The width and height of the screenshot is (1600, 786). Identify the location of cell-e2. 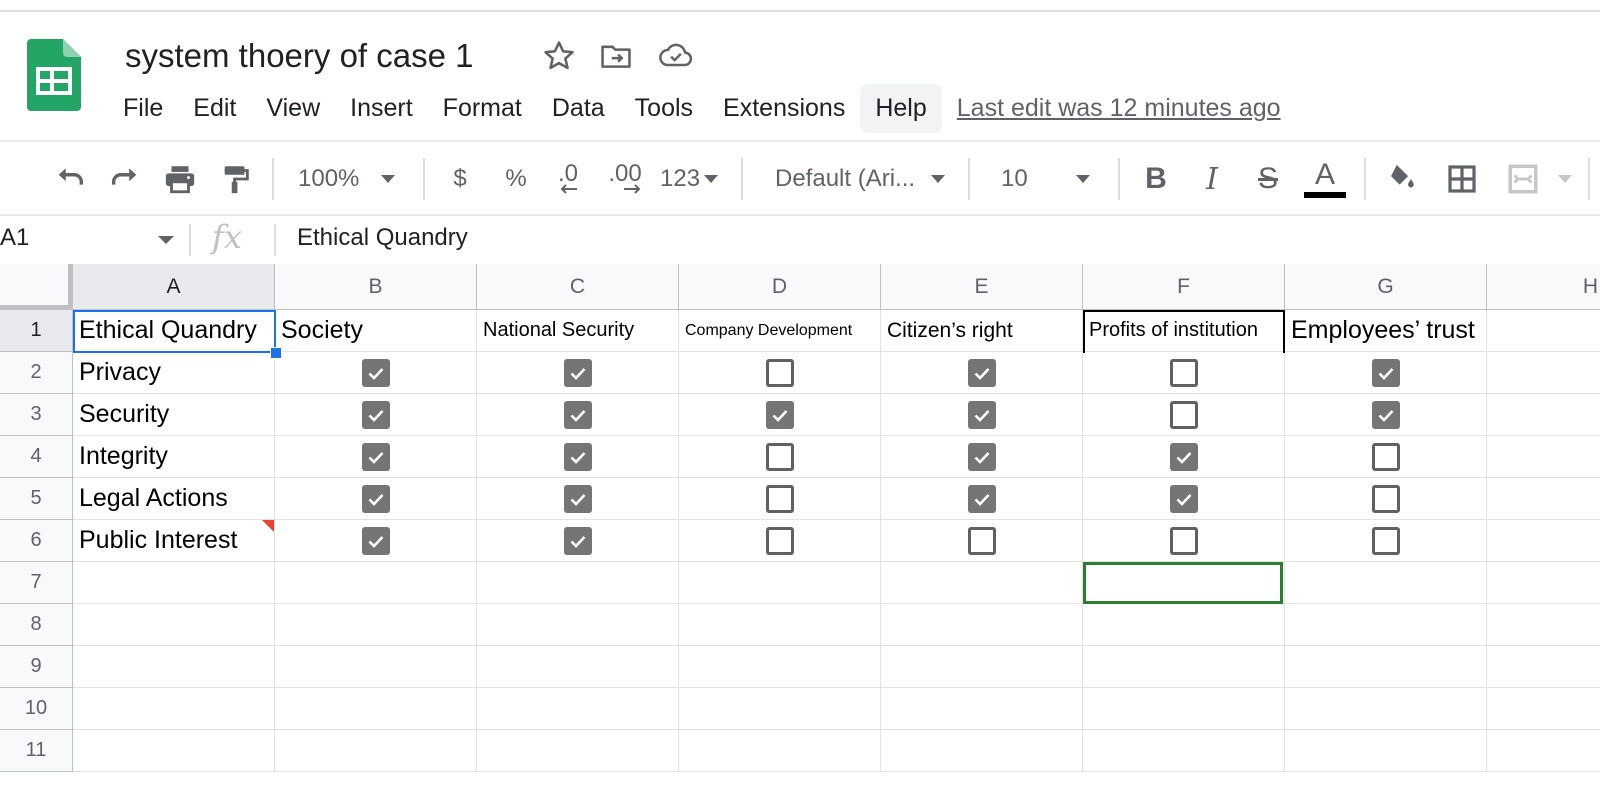
(982, 373).